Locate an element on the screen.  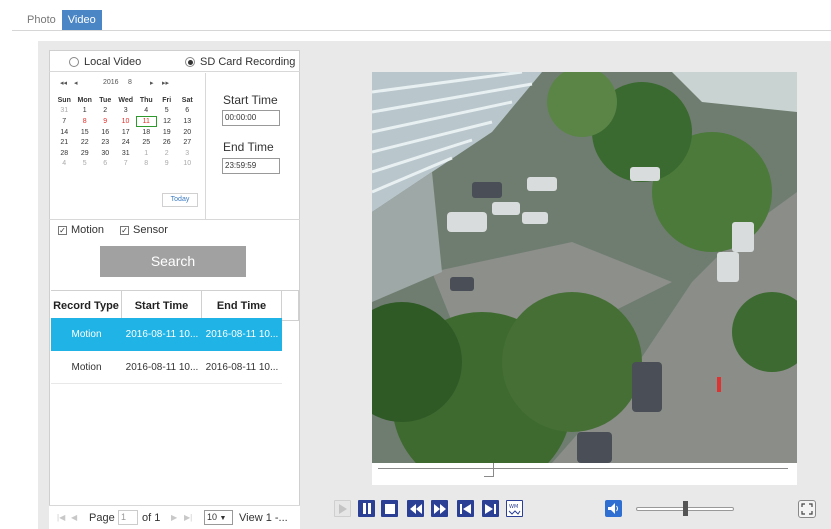
page-count: of 1 is located at coordinates (151, 518).